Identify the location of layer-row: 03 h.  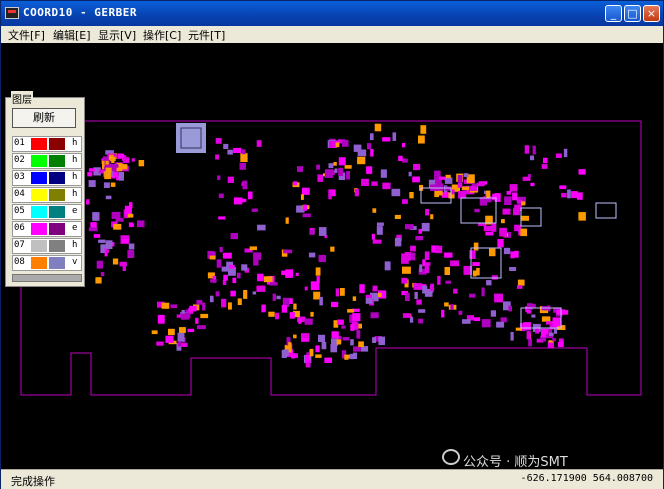
(47, 178).